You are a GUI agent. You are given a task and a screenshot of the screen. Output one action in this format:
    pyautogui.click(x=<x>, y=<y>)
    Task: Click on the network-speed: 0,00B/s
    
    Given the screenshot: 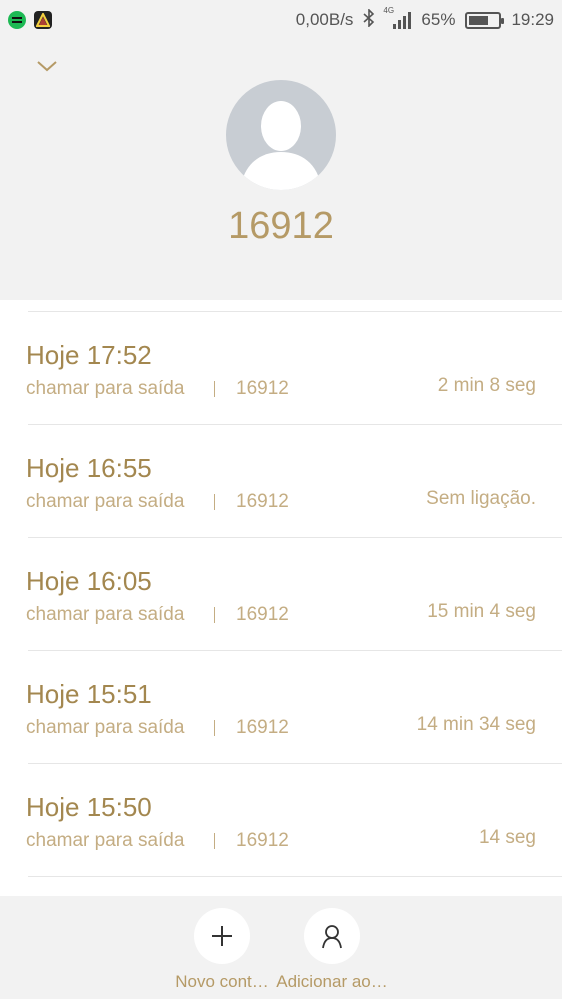 What is the action you would take?
    pyautogui.click(x=324, y=19)
    